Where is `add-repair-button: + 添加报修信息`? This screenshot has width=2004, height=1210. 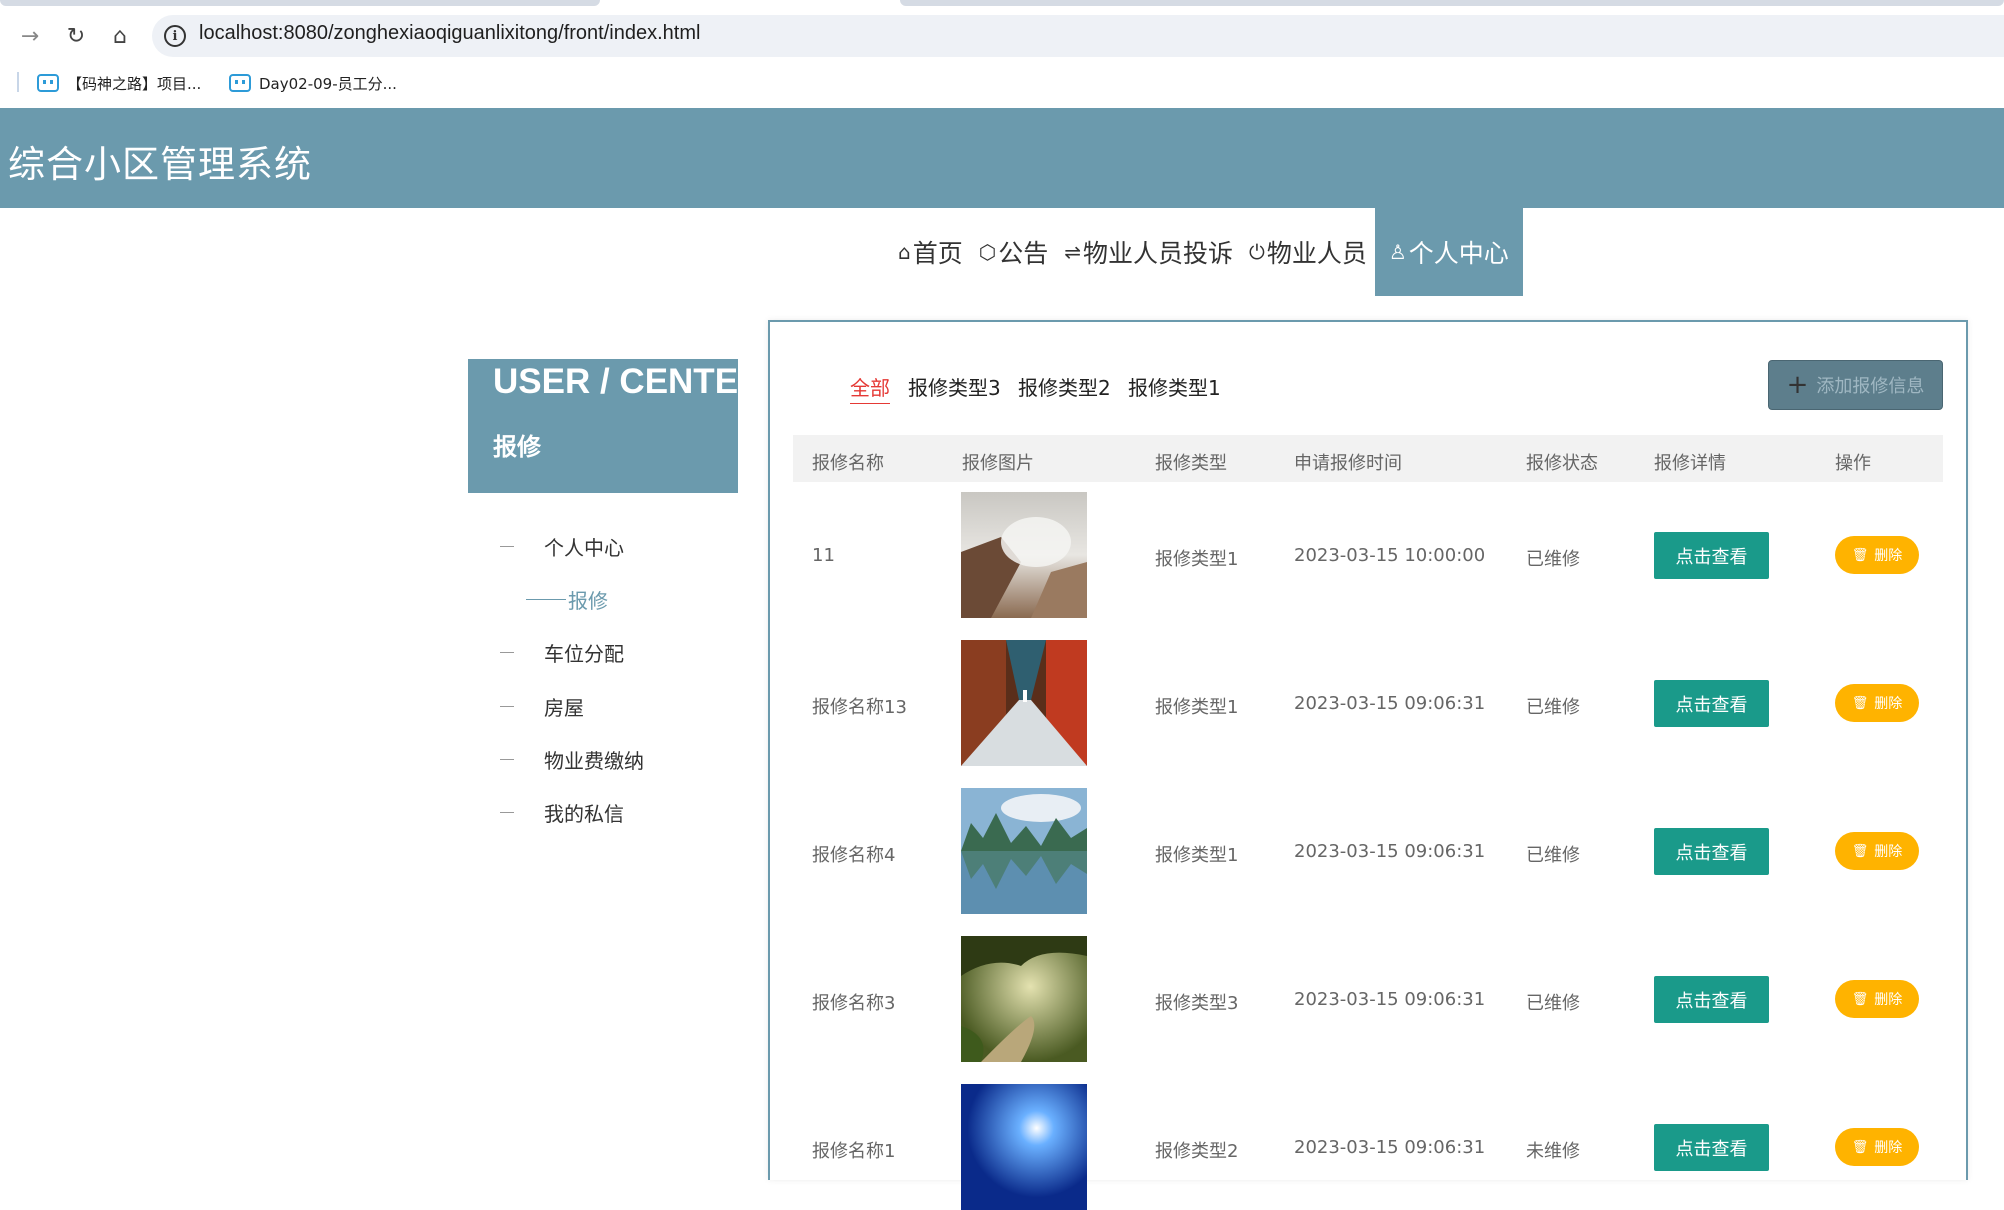 add-repair-button: + 添加报修信息 is located at coordinates (1855, 385).